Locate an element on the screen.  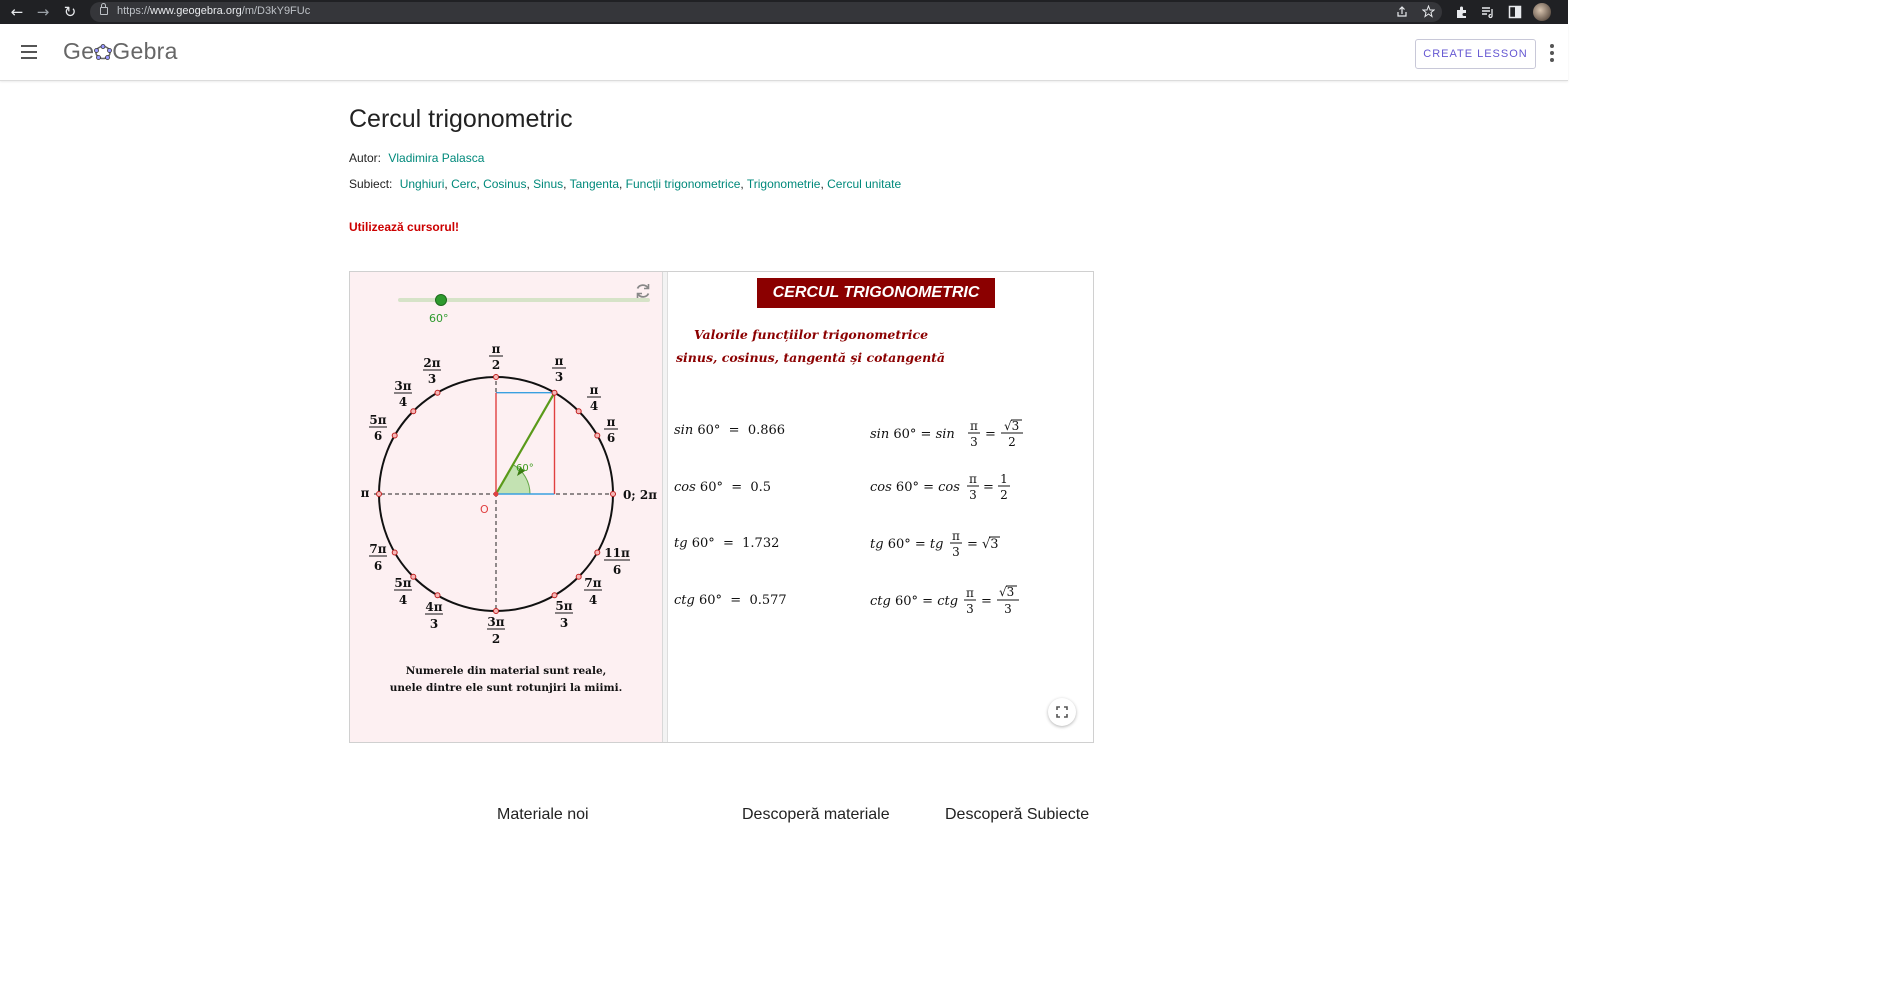
back-arrow-icon: ← is located at coordinates (17, 12).